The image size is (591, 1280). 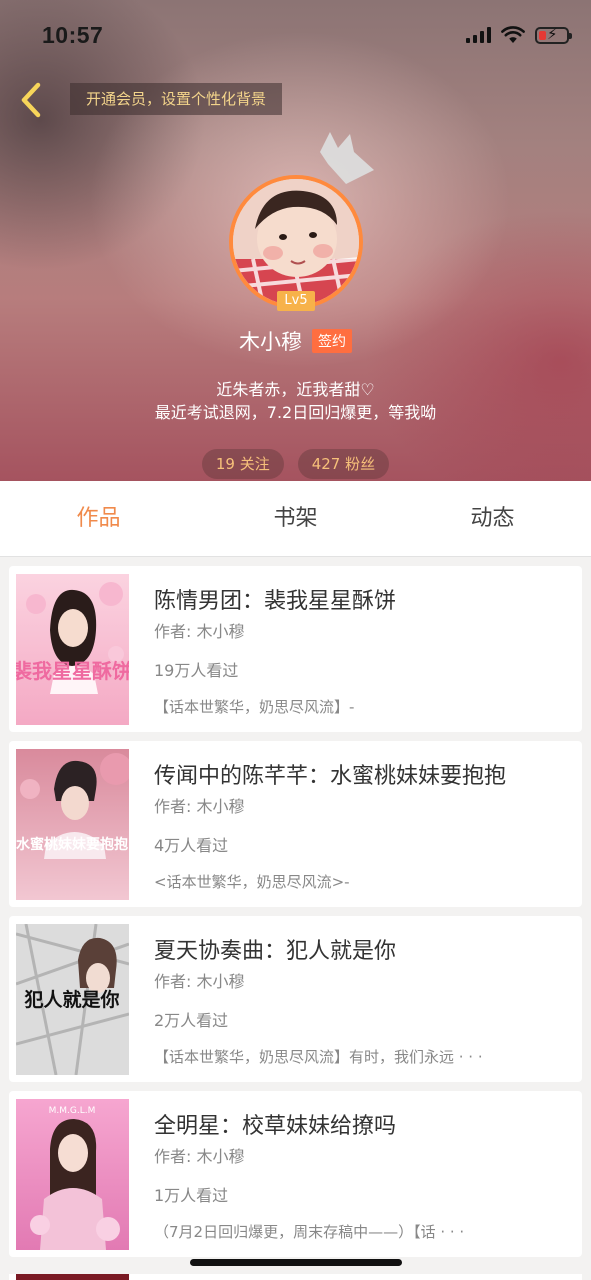 I want to click on avatar, so click(x=296, y=242).